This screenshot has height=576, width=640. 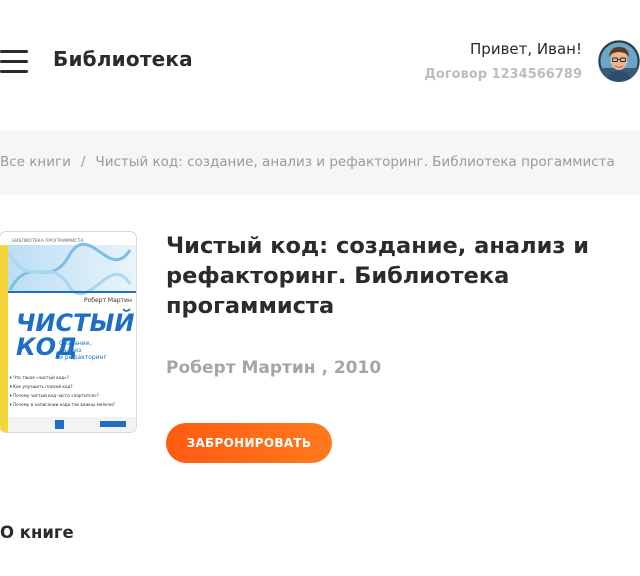 I want to click on cover-subtitle-line3: и рефакторинг, so click(x=83, y=357).